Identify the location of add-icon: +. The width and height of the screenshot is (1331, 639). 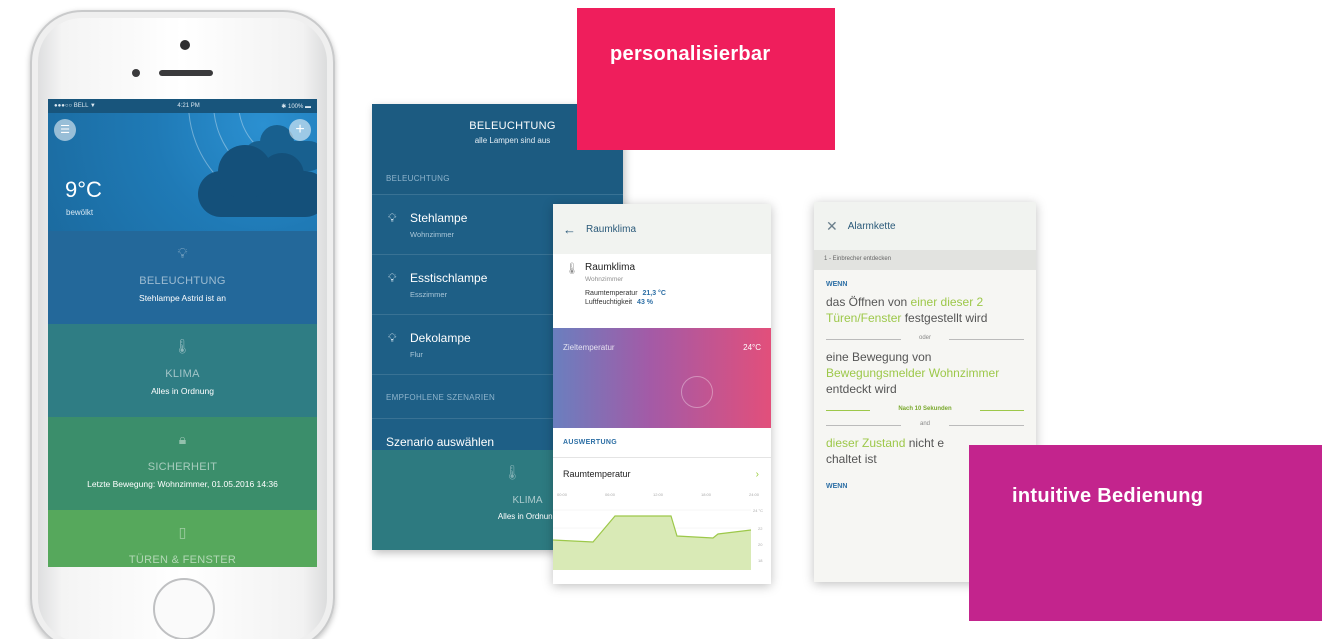
(300, 130).